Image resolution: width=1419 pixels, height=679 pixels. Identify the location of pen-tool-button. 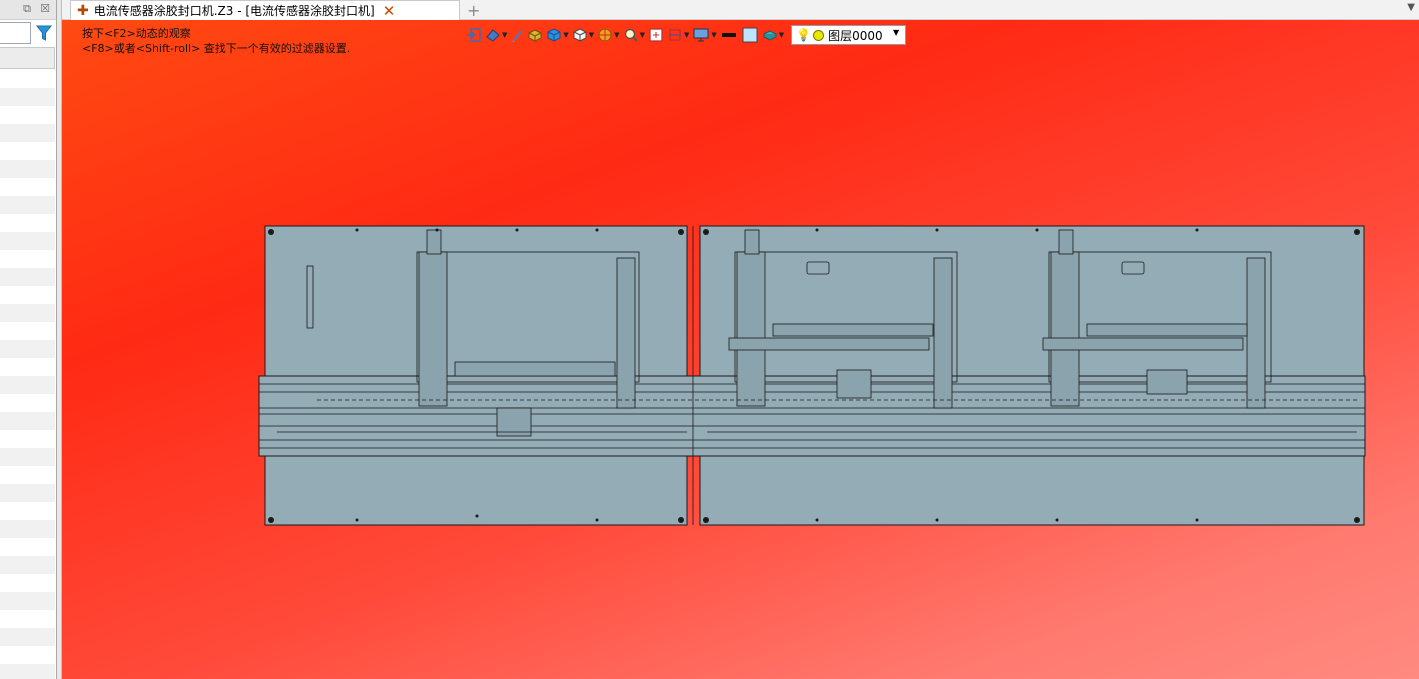
(517, 35).